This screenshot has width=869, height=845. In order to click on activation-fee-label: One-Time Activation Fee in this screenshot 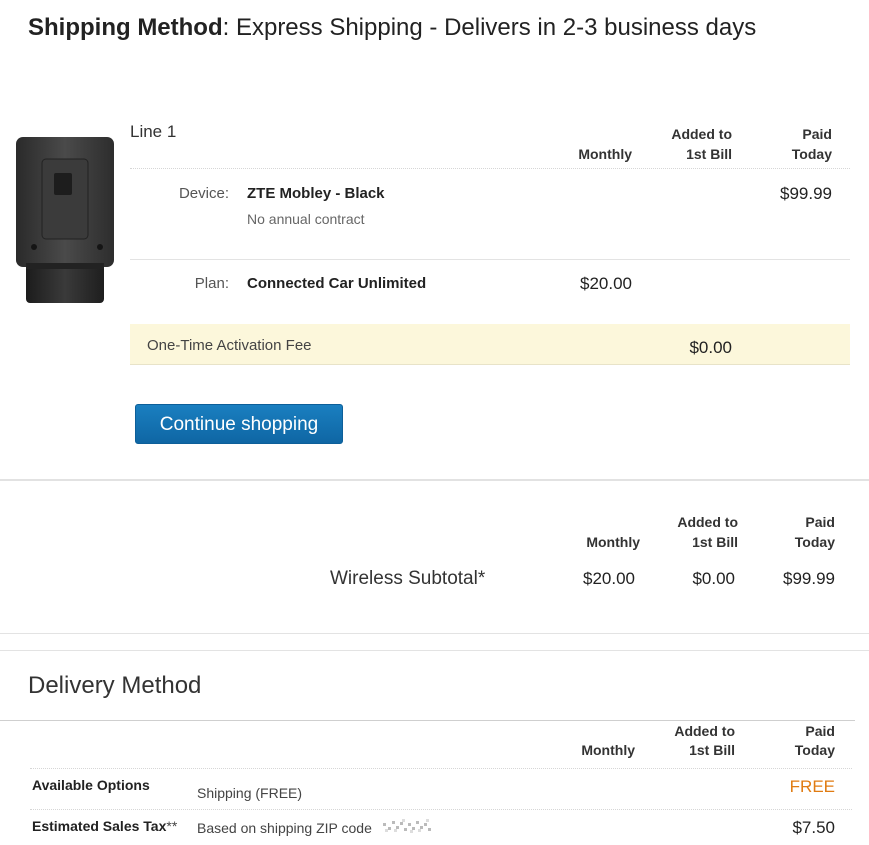, I will do `click(229, 345)`.